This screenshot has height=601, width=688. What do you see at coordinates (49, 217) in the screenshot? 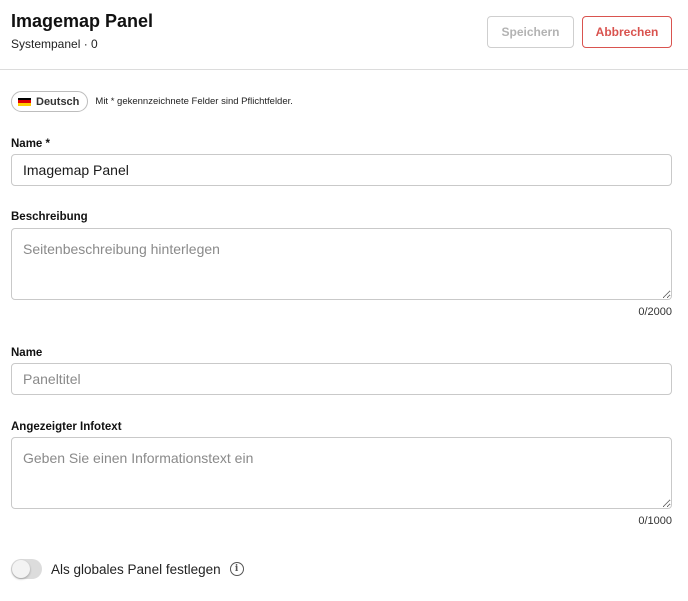
I see `description-label: Beschreibung` at bounding box center [49, 217].